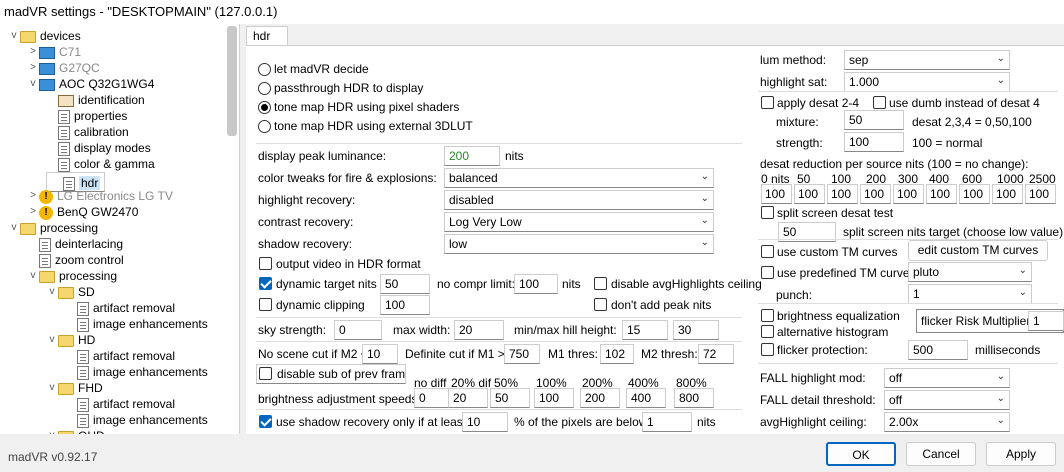 The height and width of the screenshot is (472, 1064). What do you see at coordinates (600, 398) in the screenshot?
I see `speed-input: 200` at bounding box center [600, 398].